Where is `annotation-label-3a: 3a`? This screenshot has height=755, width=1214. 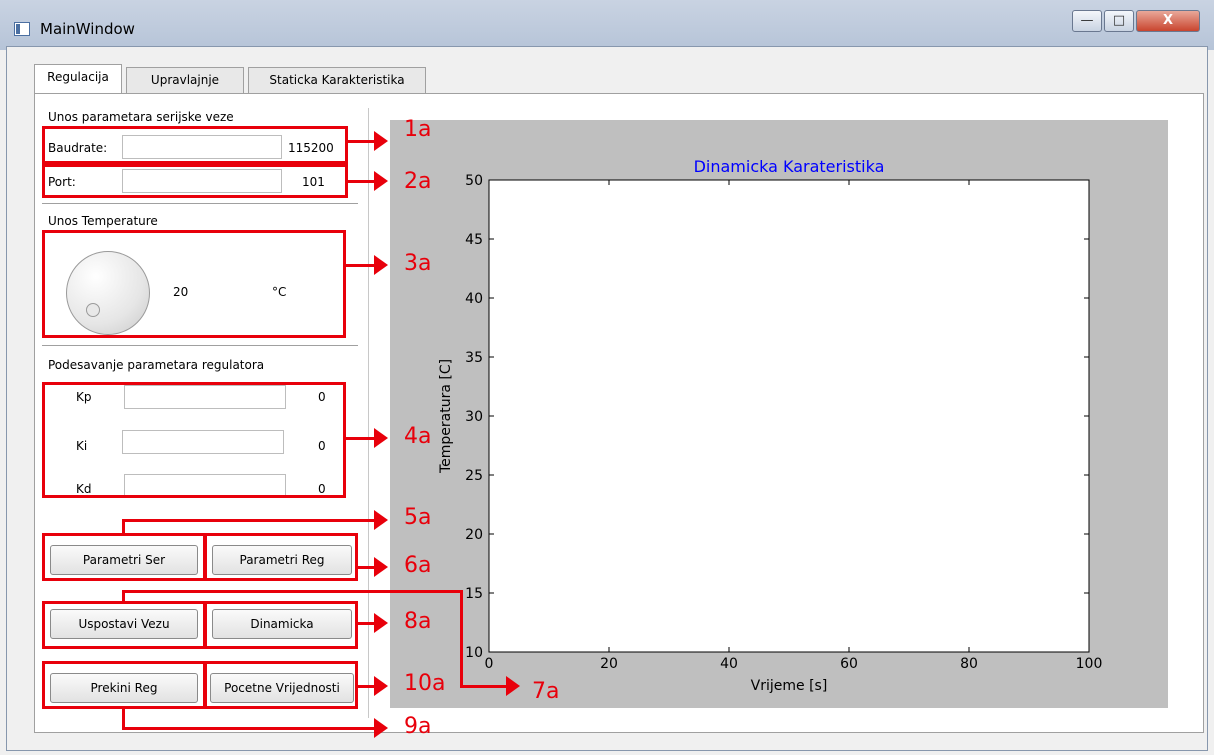 annotation-label-3a: 3a is located at coordinates (418, 263).